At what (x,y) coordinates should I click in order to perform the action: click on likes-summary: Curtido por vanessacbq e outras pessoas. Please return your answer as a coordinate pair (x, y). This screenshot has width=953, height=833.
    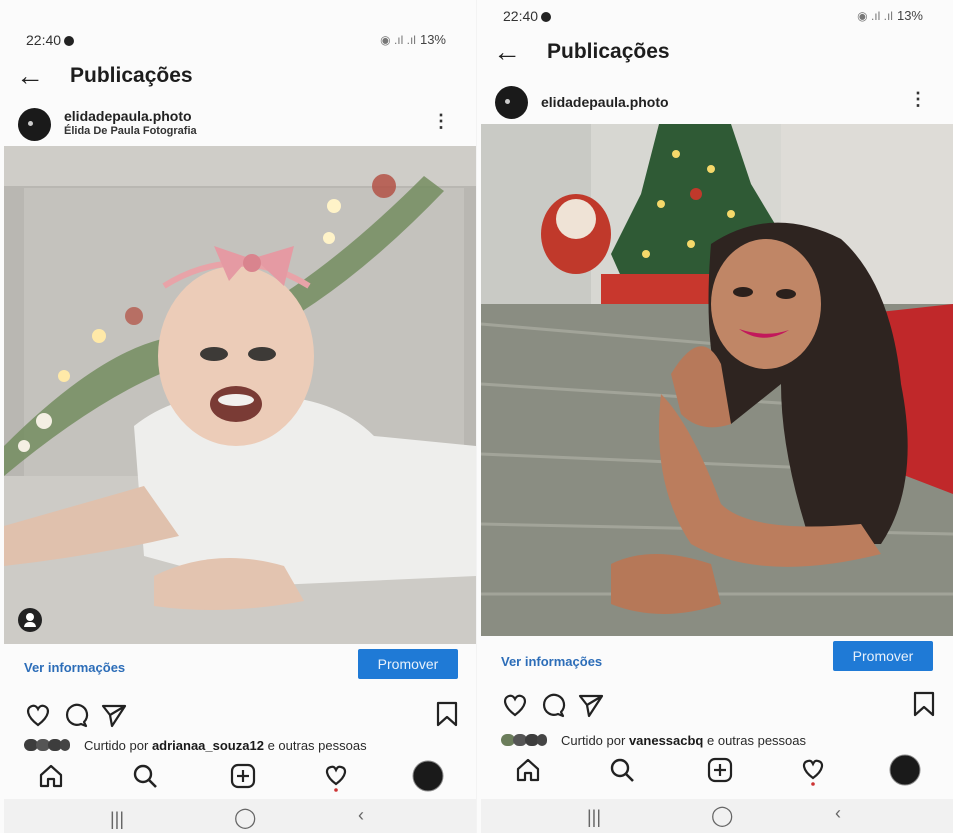
    Looking at the image, I should click on (653, 740).